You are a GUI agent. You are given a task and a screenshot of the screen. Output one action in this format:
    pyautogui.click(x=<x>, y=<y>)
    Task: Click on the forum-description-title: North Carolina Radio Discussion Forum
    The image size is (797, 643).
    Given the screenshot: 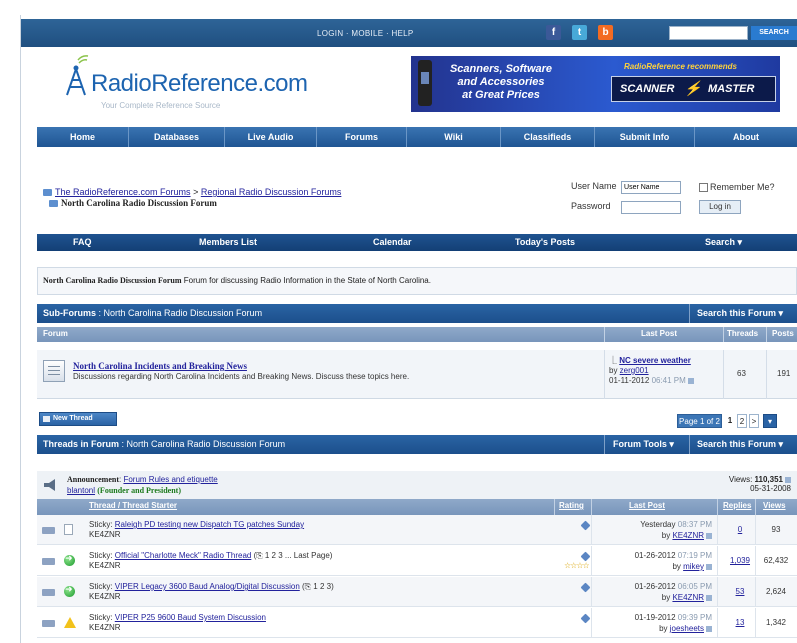 What is the action you would take?
    pyautogui.click(x=112, y=280)
    